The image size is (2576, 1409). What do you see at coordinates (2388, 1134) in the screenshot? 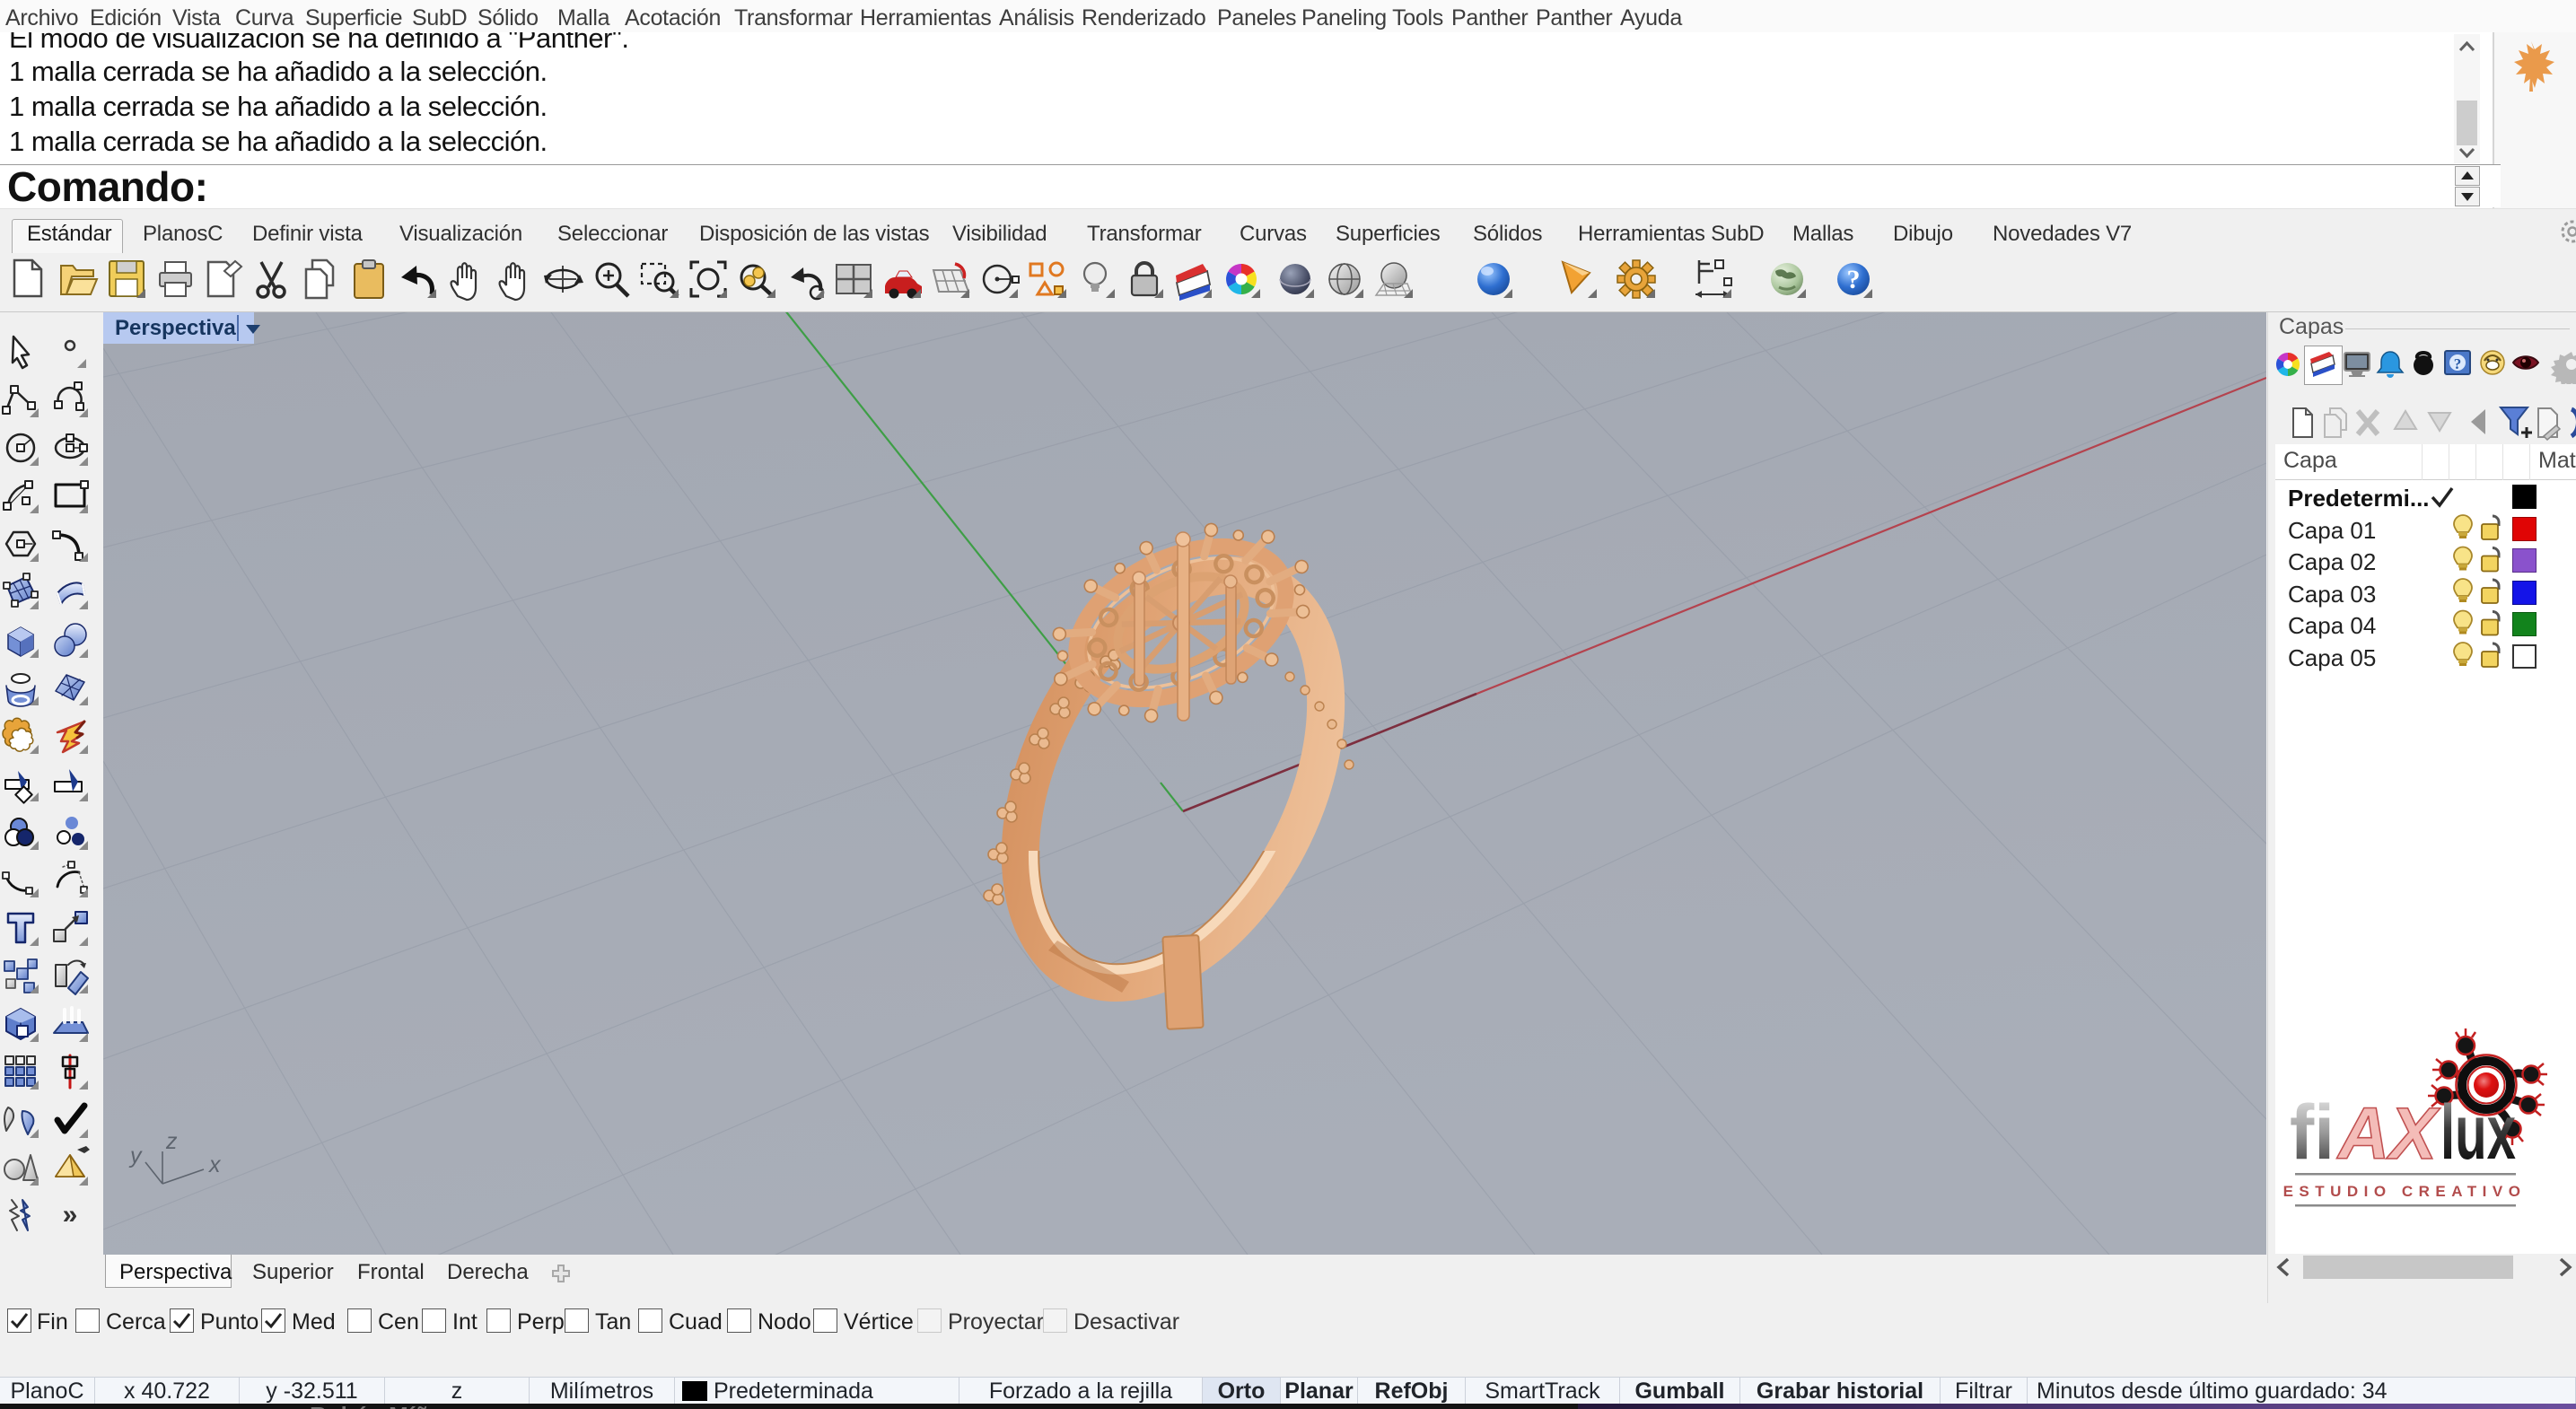
I see `svg-text: AX` at bounding box center [2388, 1134].